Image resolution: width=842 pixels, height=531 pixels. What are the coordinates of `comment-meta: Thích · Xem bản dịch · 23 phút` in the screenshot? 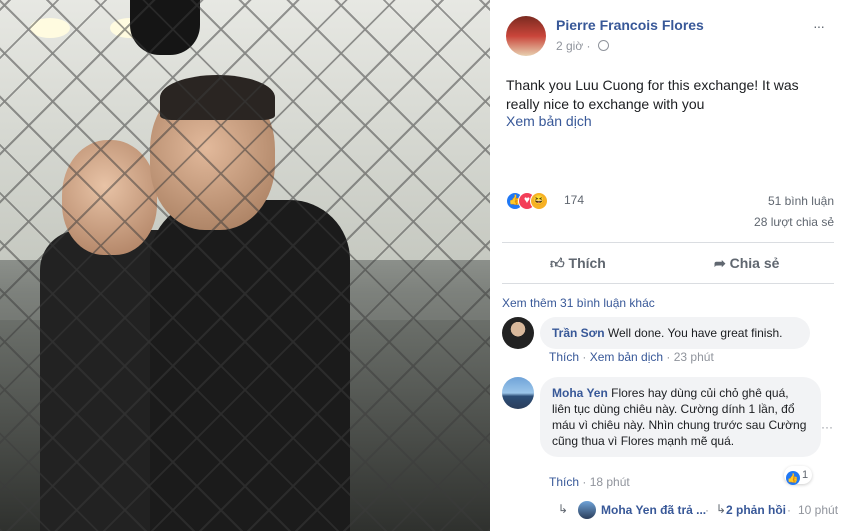 It's located at (631, 357).